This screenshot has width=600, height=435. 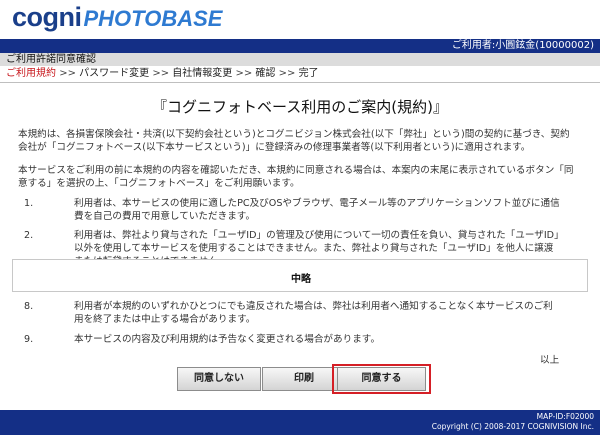 I want to click on terms-item-number: 1., so click(x=29, y=203).